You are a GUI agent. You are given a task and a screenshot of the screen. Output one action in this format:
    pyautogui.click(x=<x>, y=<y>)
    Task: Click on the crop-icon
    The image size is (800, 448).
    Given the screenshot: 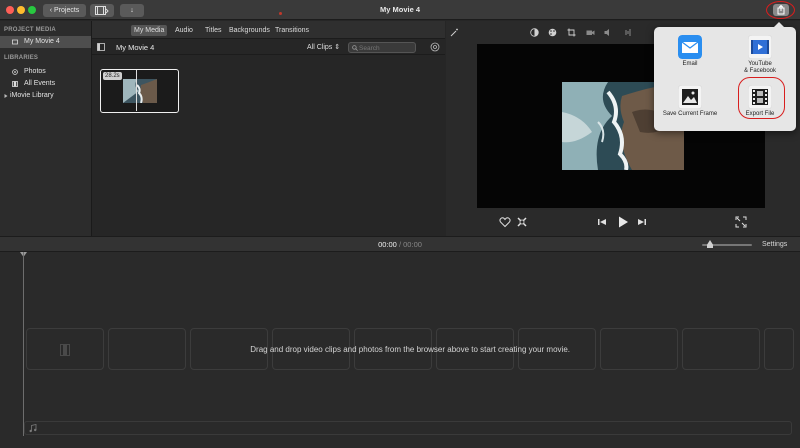 What is the action you would take?
    pyautogui.click(x=571, y=32)
    